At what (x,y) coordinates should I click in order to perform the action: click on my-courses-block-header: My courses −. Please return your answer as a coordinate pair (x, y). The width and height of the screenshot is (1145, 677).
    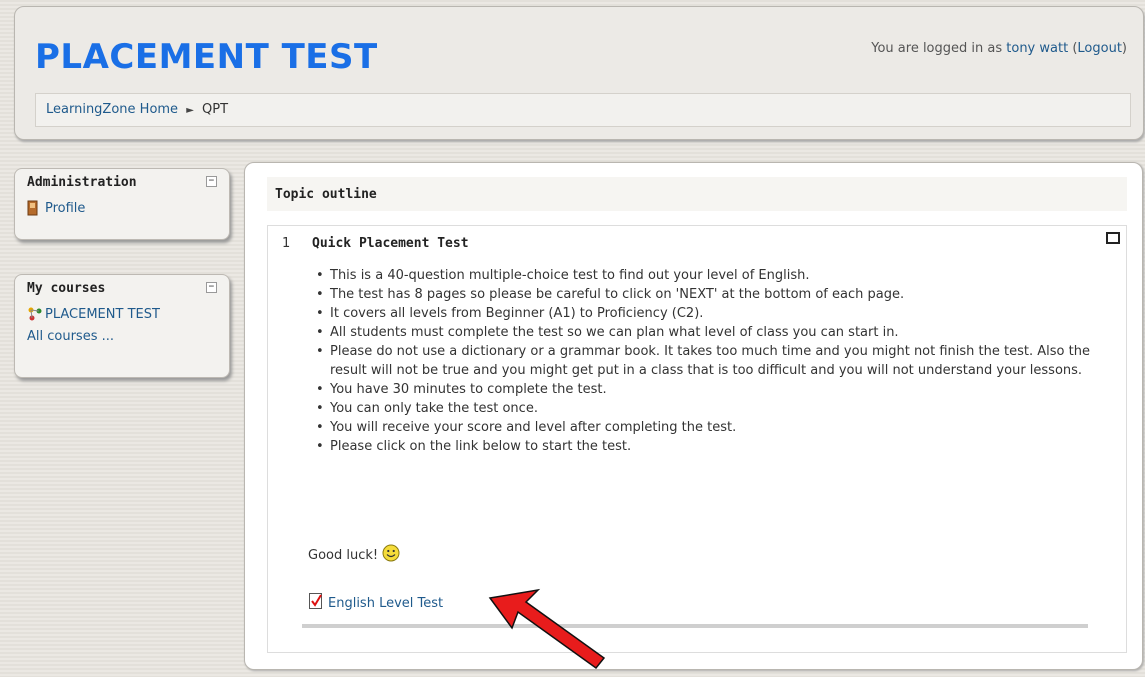
    Looking at the image, I should click on (122, 288).